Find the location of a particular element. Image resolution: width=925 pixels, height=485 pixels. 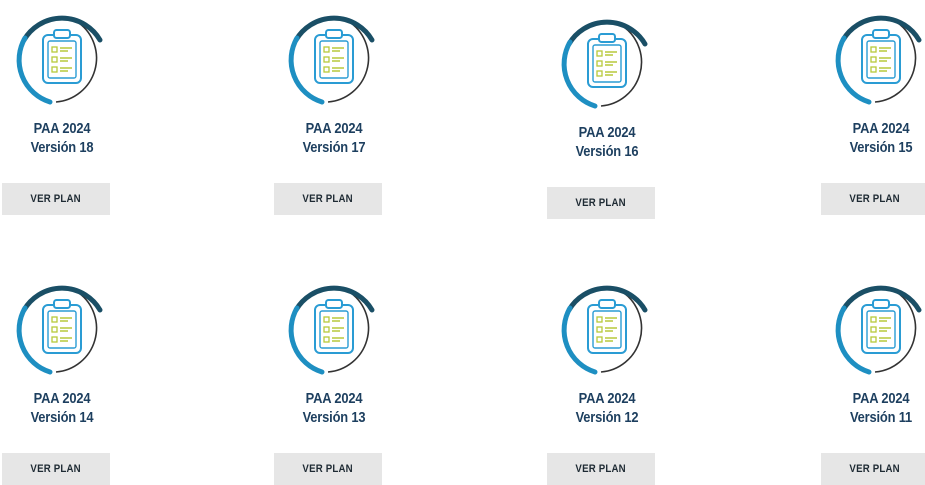

plan-card: PAA 2024 Versión 13 VER PLAN is located at coordinates (329, 382).